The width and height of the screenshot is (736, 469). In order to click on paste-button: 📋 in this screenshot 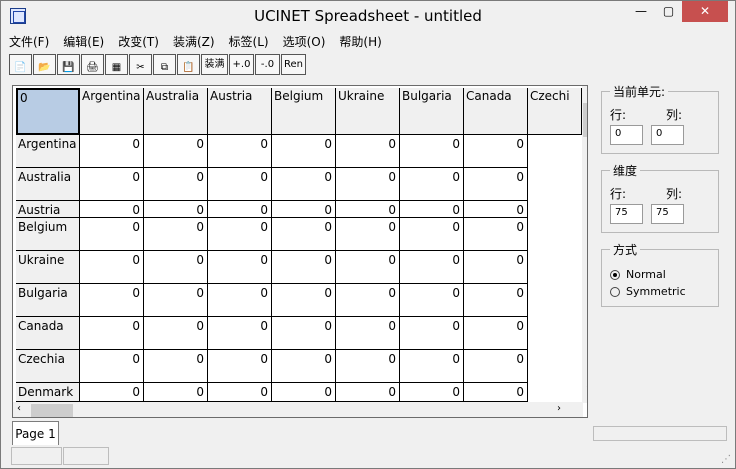, I will do `click(188, 64)`.